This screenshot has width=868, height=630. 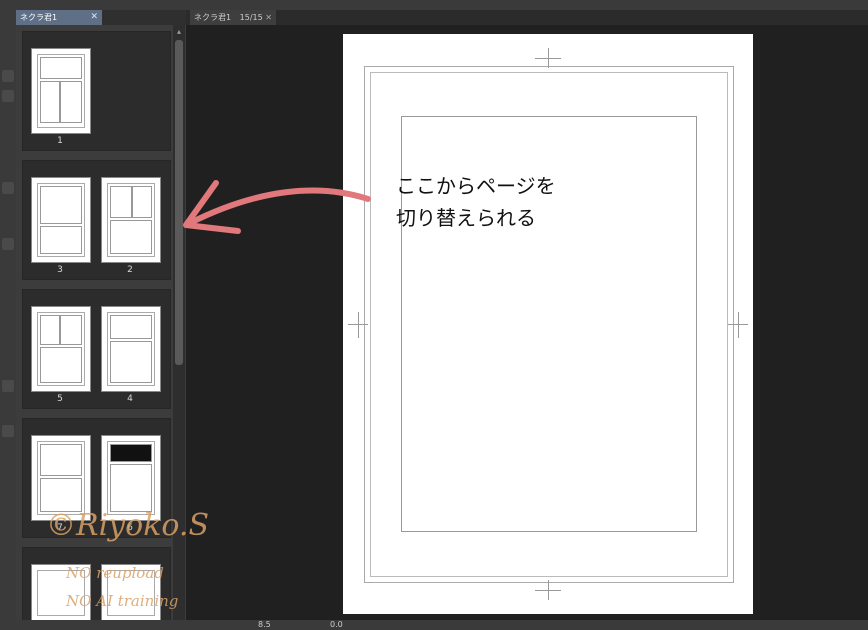 I want to click on page-spread: 1, so click(x=96, y=91).